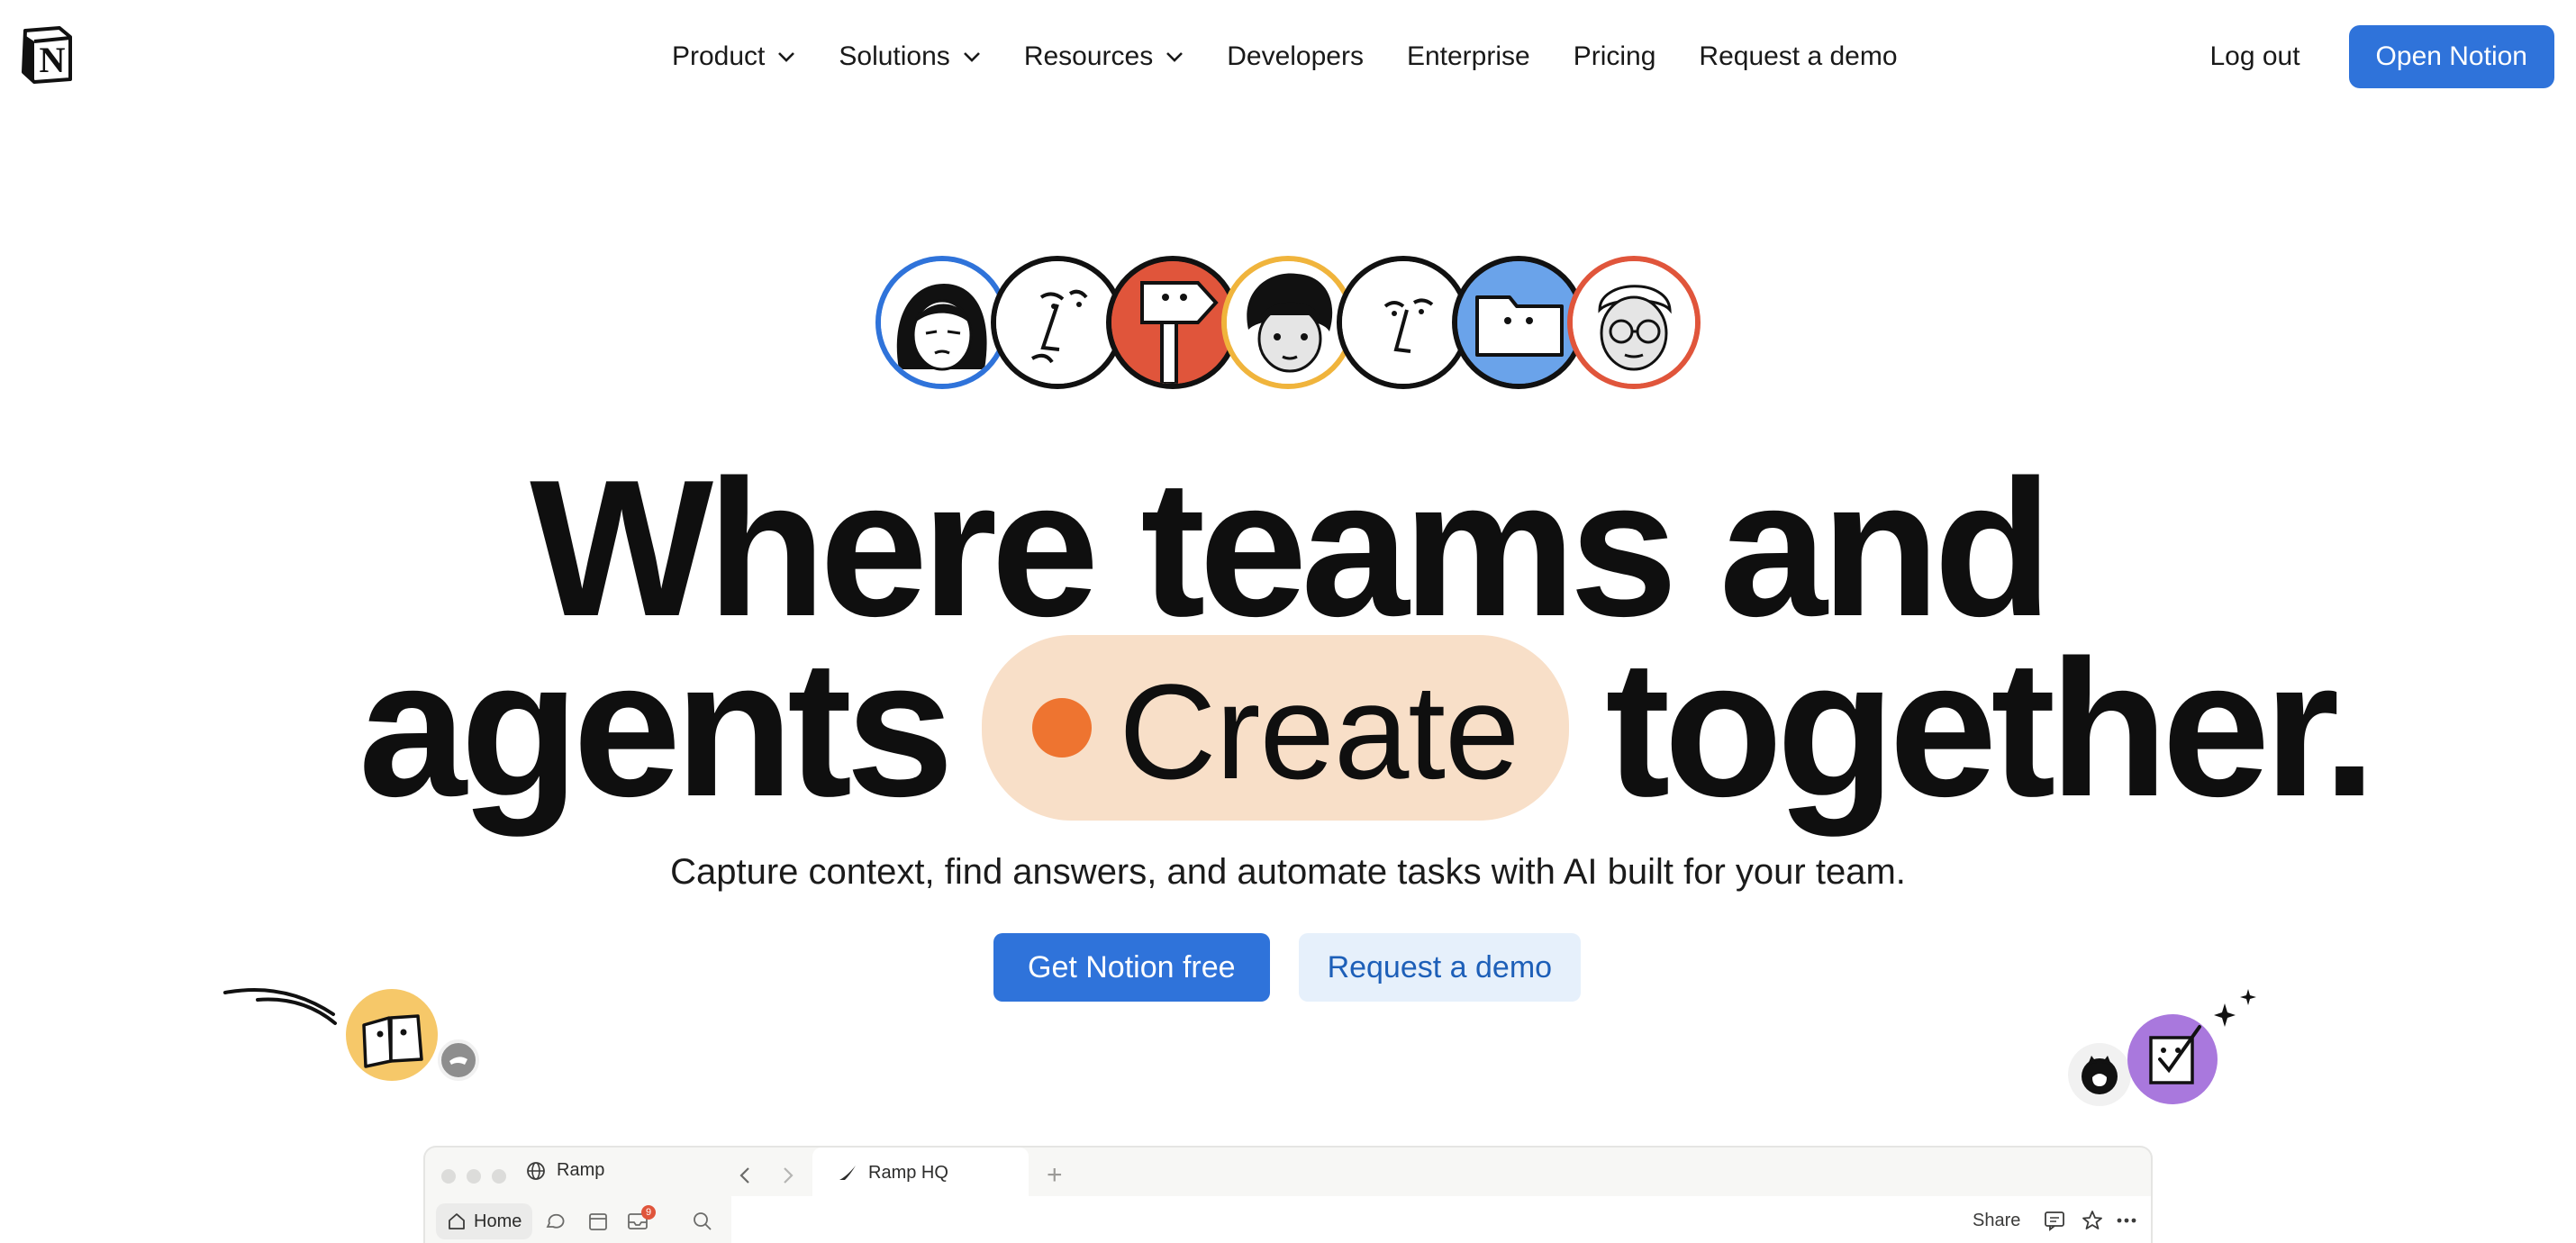 Image resolution: width=2576 pixels, height=1243 pixels. Describe the element at coordinates (581, 1170) in the screenshot. I see `workspace-name: Ramp` at that location.